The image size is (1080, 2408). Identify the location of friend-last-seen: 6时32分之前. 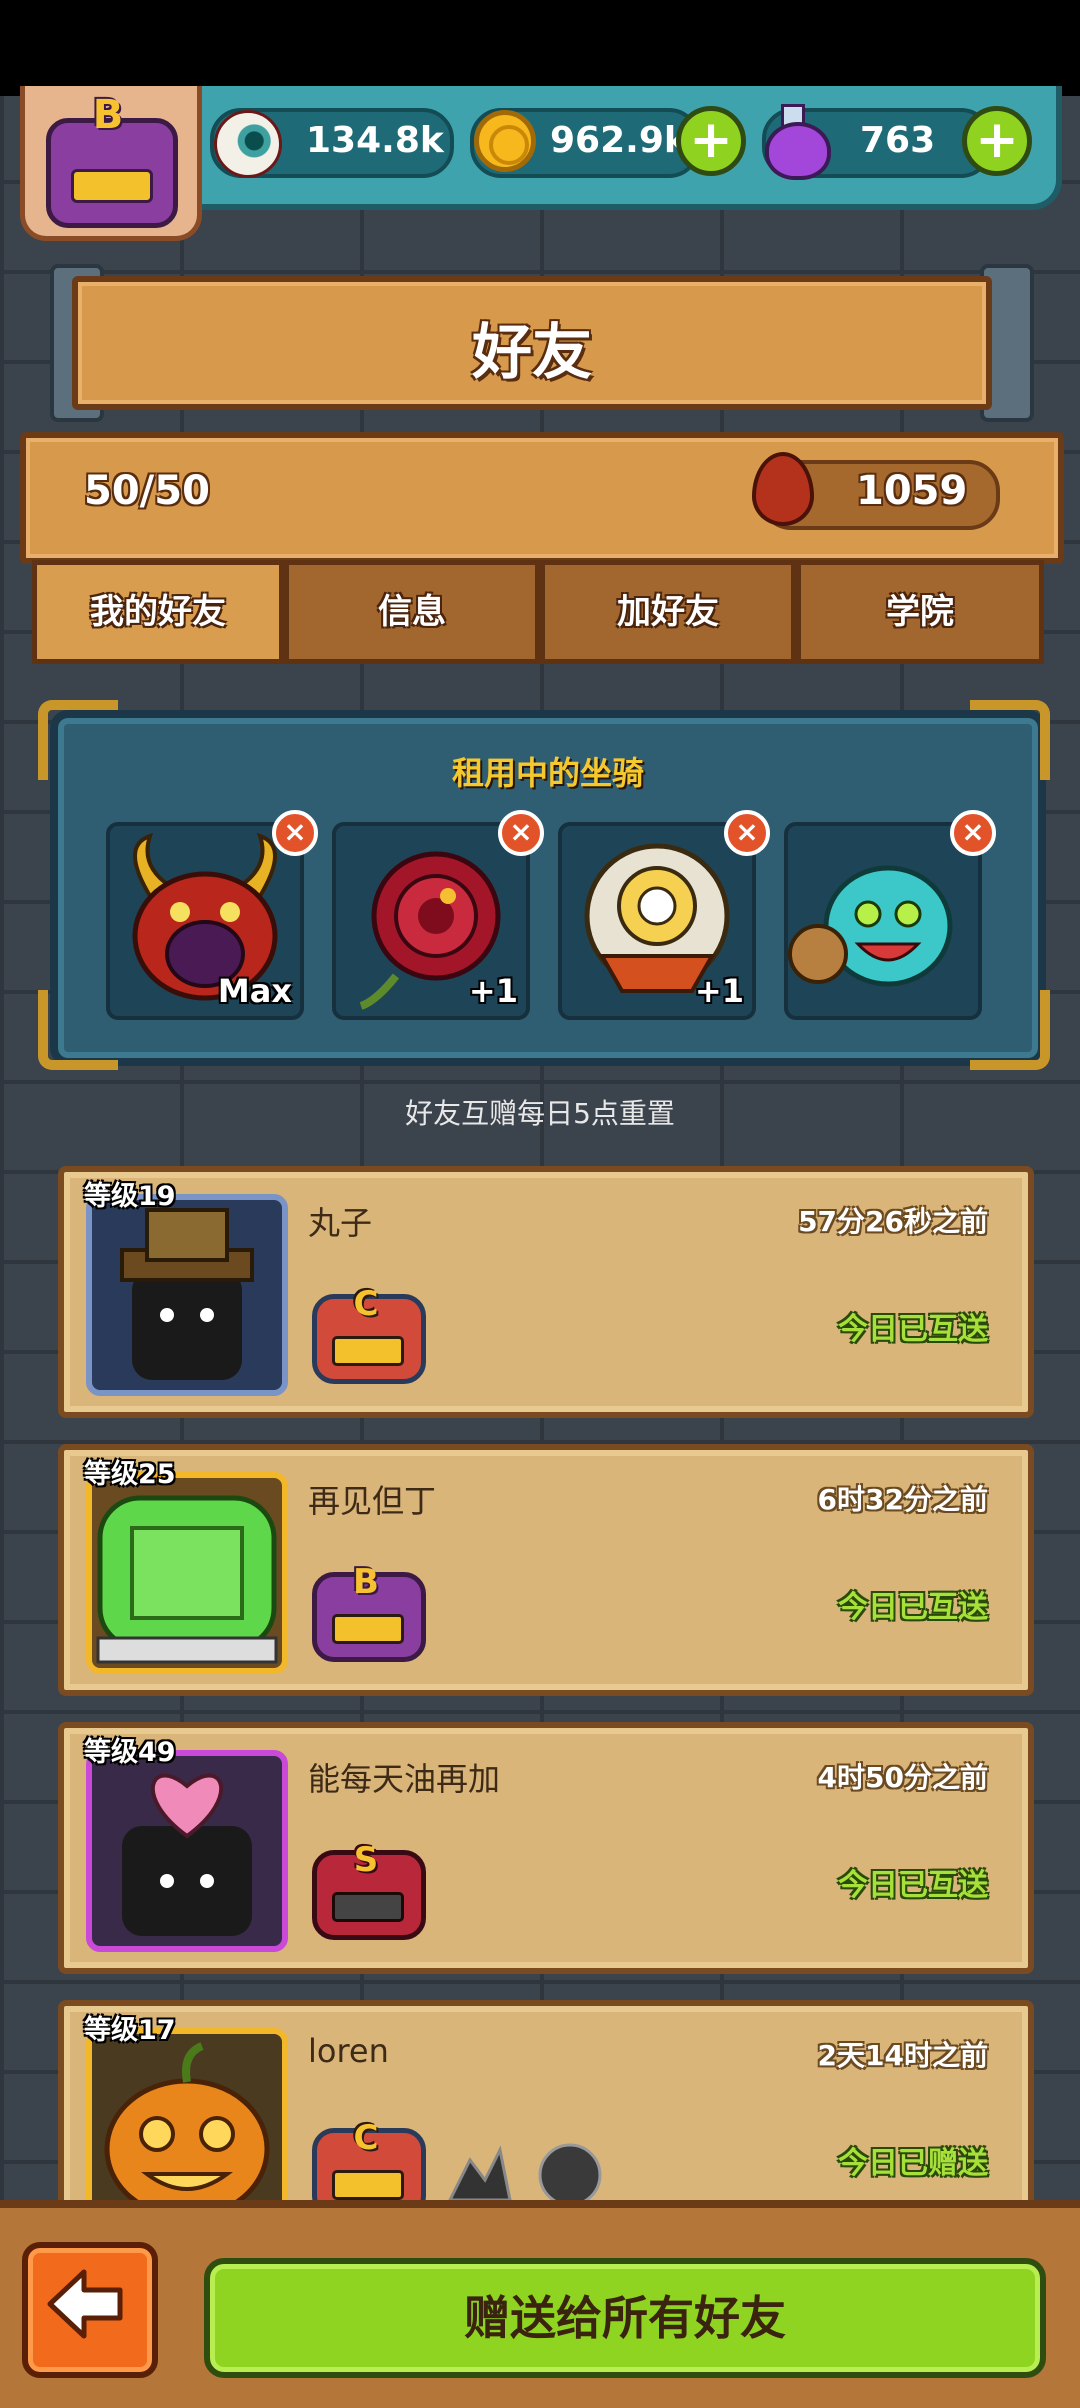
(902, 1499).